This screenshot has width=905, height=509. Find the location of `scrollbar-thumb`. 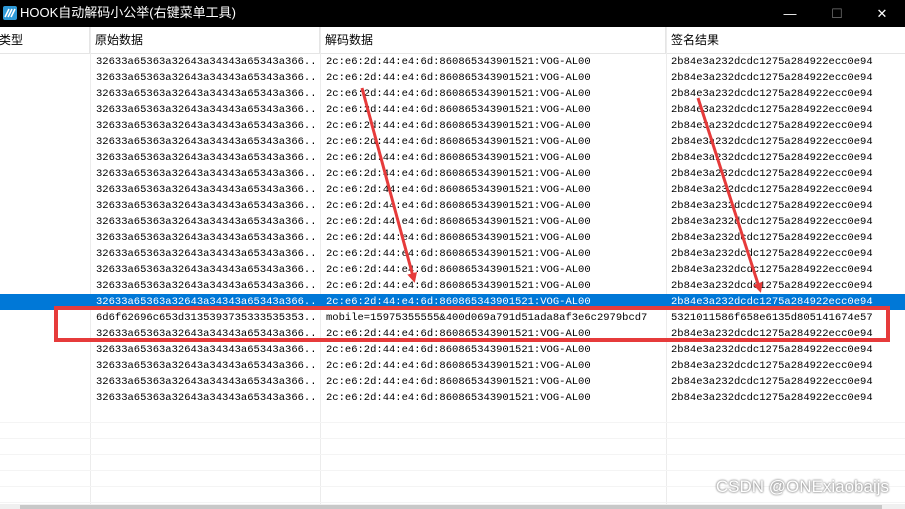

scrollbar-thumb is located at coordinates (451, 507).